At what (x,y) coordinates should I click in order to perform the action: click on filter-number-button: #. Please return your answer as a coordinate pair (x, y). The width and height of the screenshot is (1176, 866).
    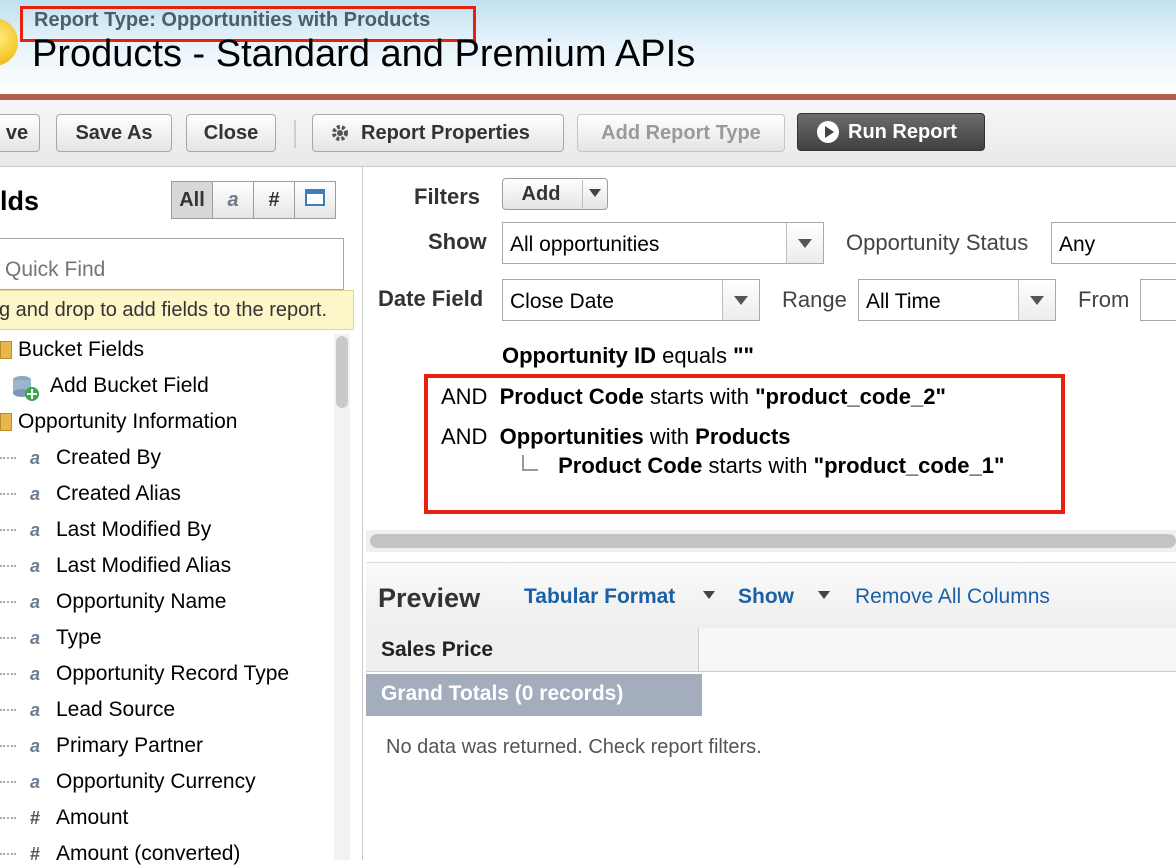
    Looking at the image, I should click on (274, 200).